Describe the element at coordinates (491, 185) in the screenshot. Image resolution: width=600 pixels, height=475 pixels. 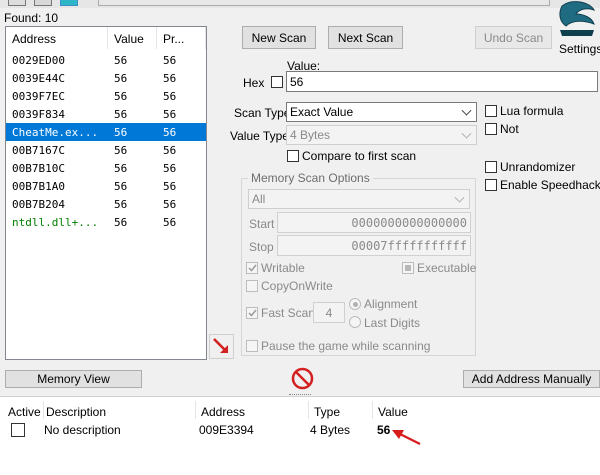
I see `speedhack-checkbox` at that location.